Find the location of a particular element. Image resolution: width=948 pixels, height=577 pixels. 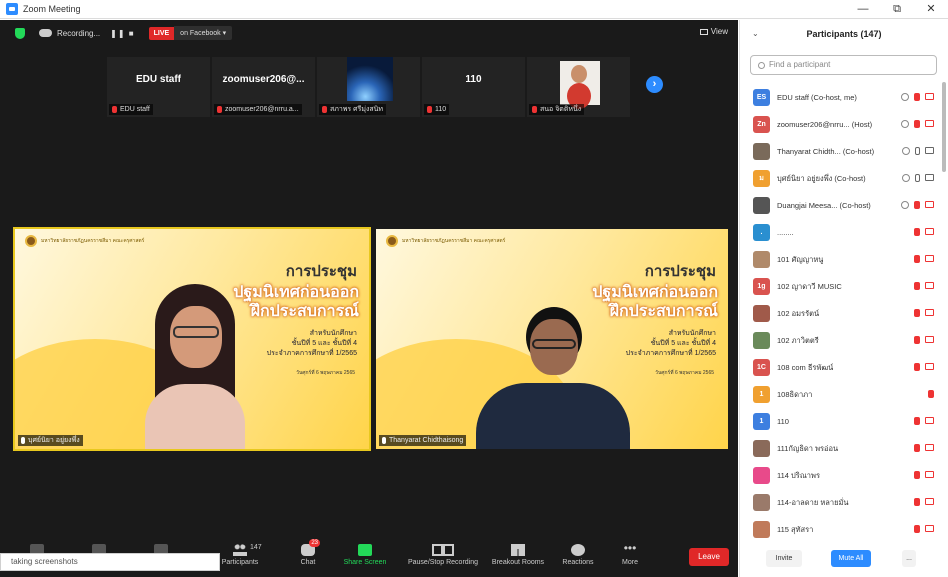

thumbnail-tile: 110 110 is located at coordinates (473, 87).